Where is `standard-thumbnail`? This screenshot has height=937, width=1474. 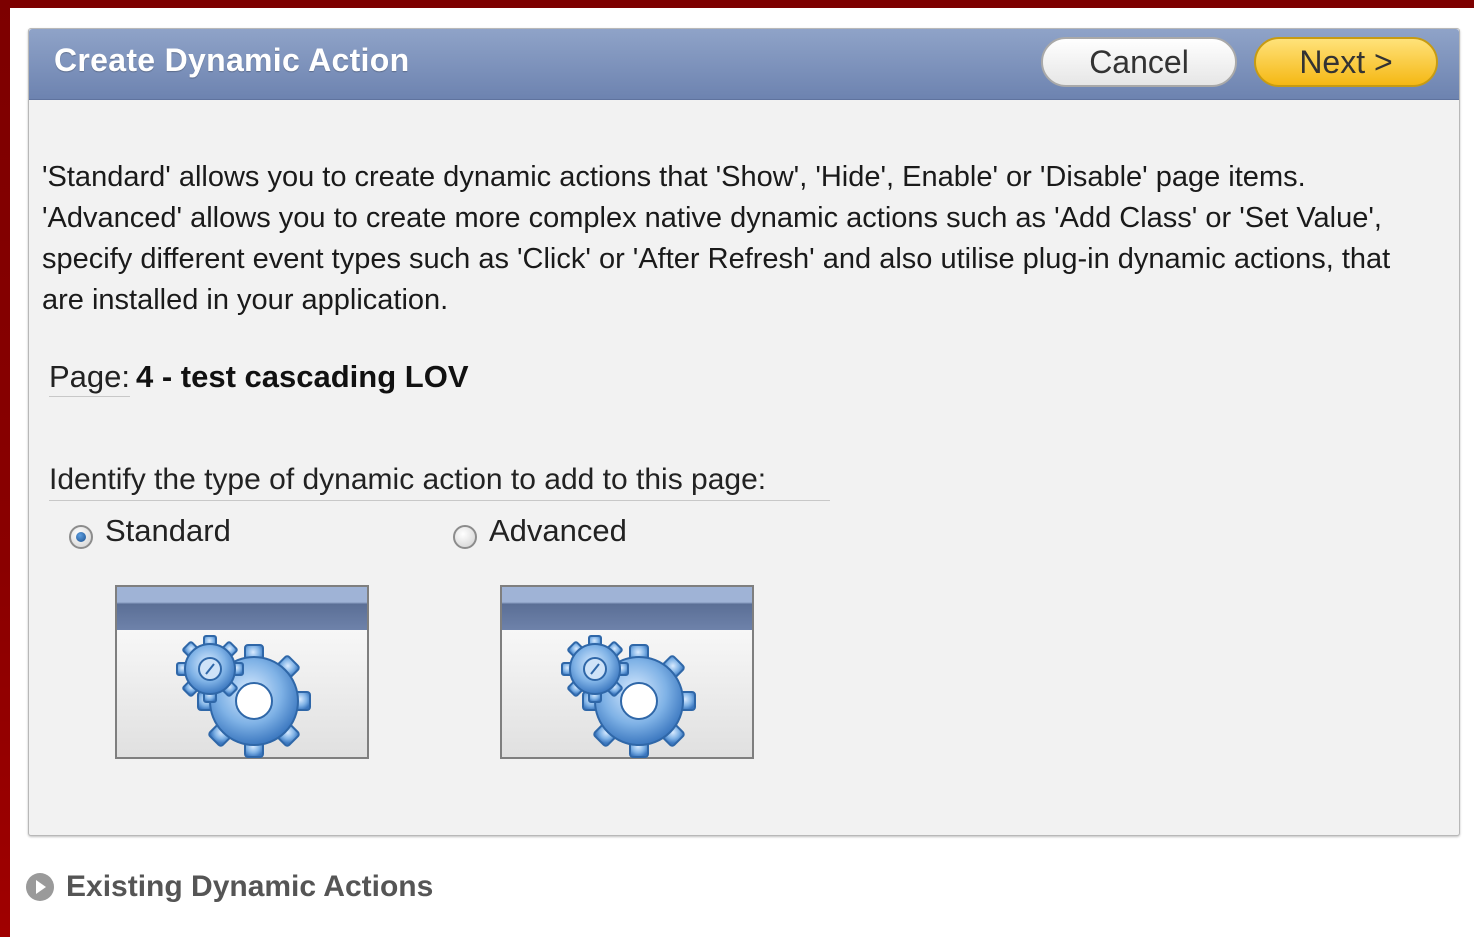
standard-thumbnail is located at coordinates (242, 672).